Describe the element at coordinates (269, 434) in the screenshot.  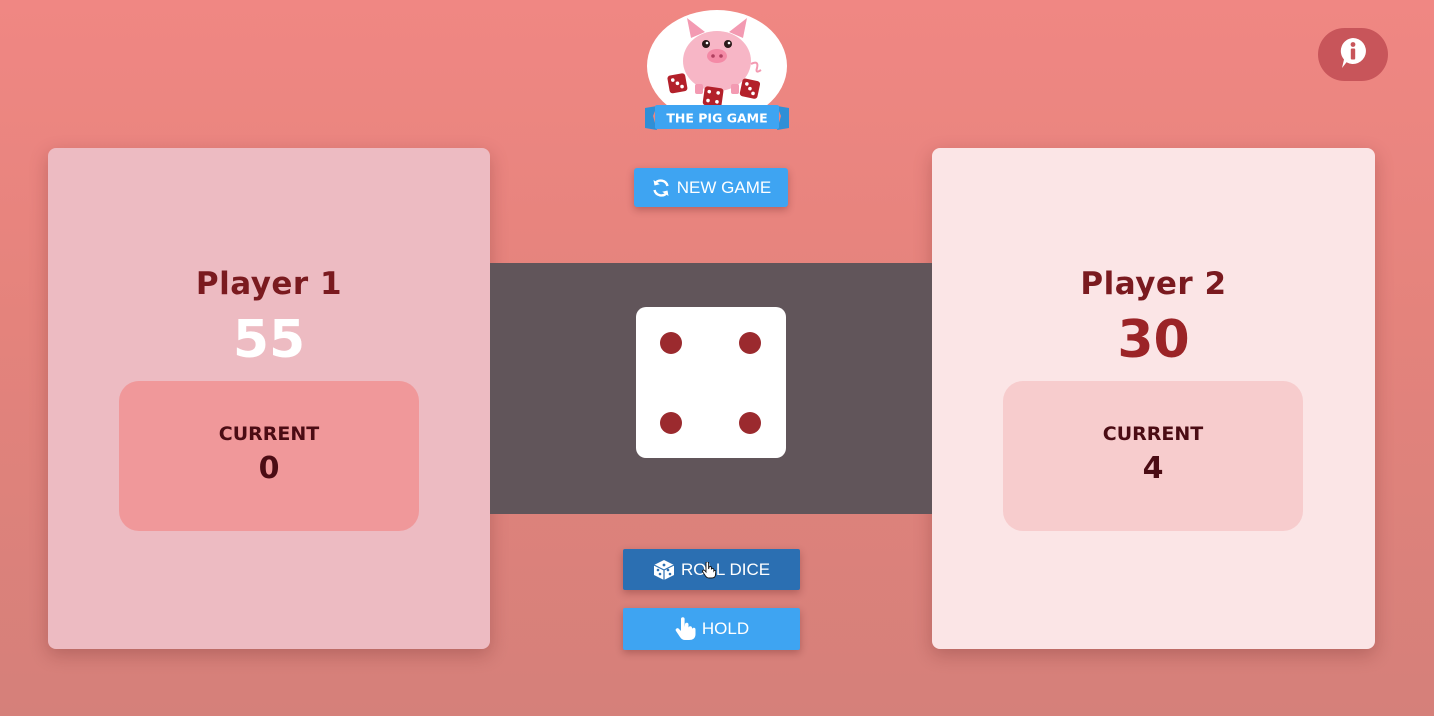
I see `player-1-current-label: CURRENT` at that location.